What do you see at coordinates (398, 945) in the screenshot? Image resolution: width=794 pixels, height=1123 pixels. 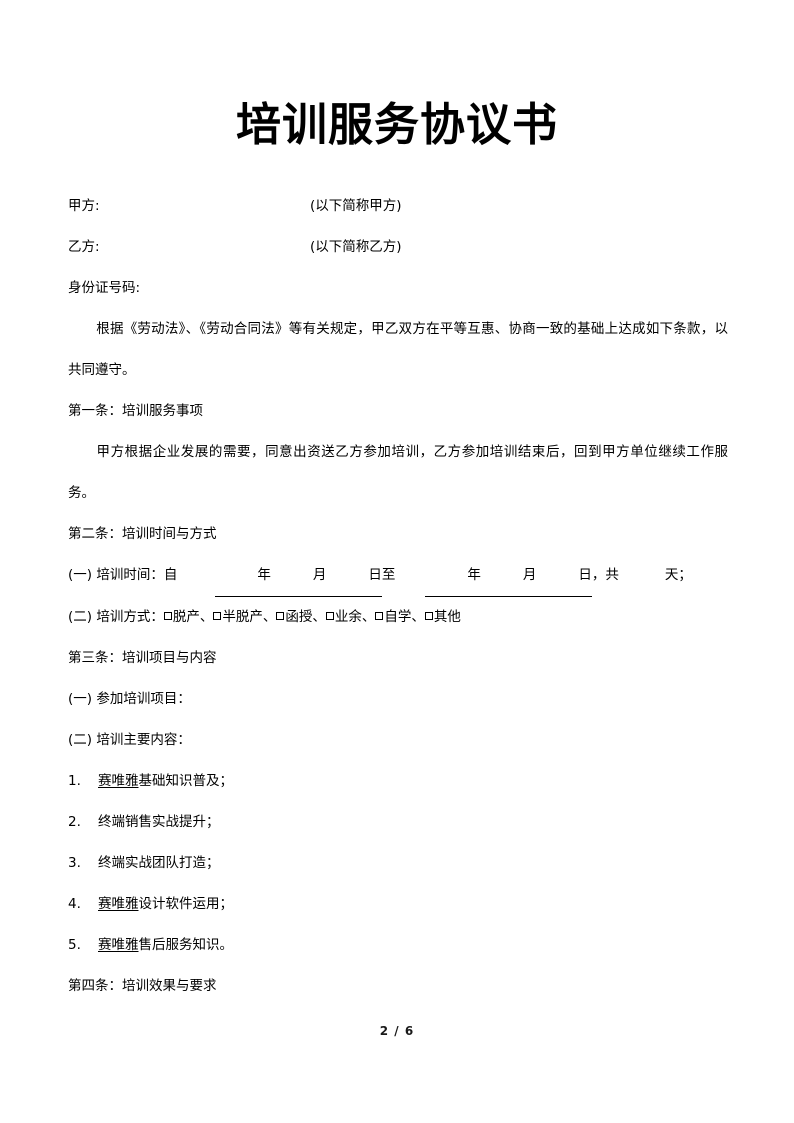 I see `list-item: 5. 赛唯雅售后服务知识。` at bounding box center [398, 945].